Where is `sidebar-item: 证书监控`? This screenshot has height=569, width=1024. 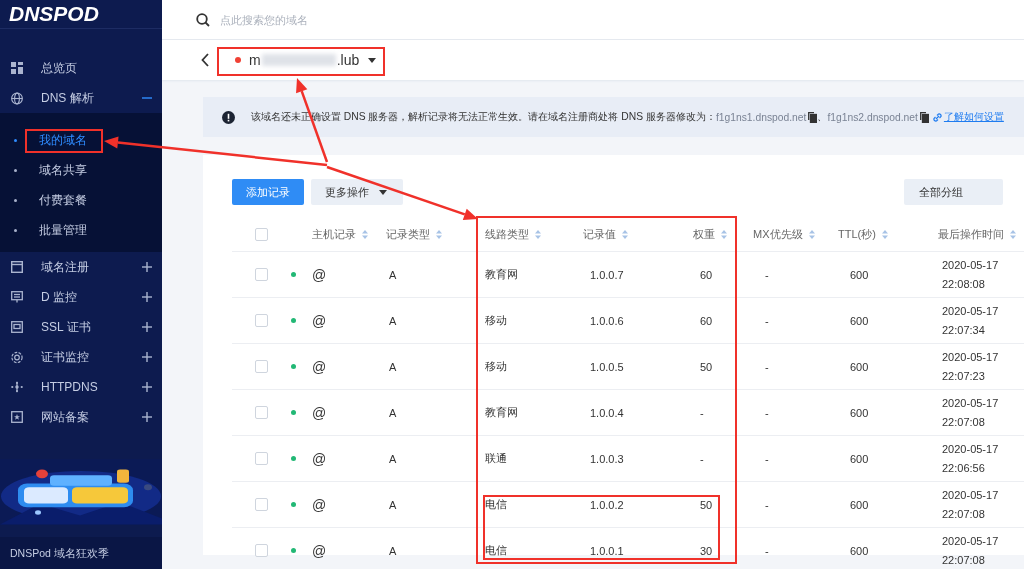 sidebar-item: 证书监控 is located at coordinates (91, 357).